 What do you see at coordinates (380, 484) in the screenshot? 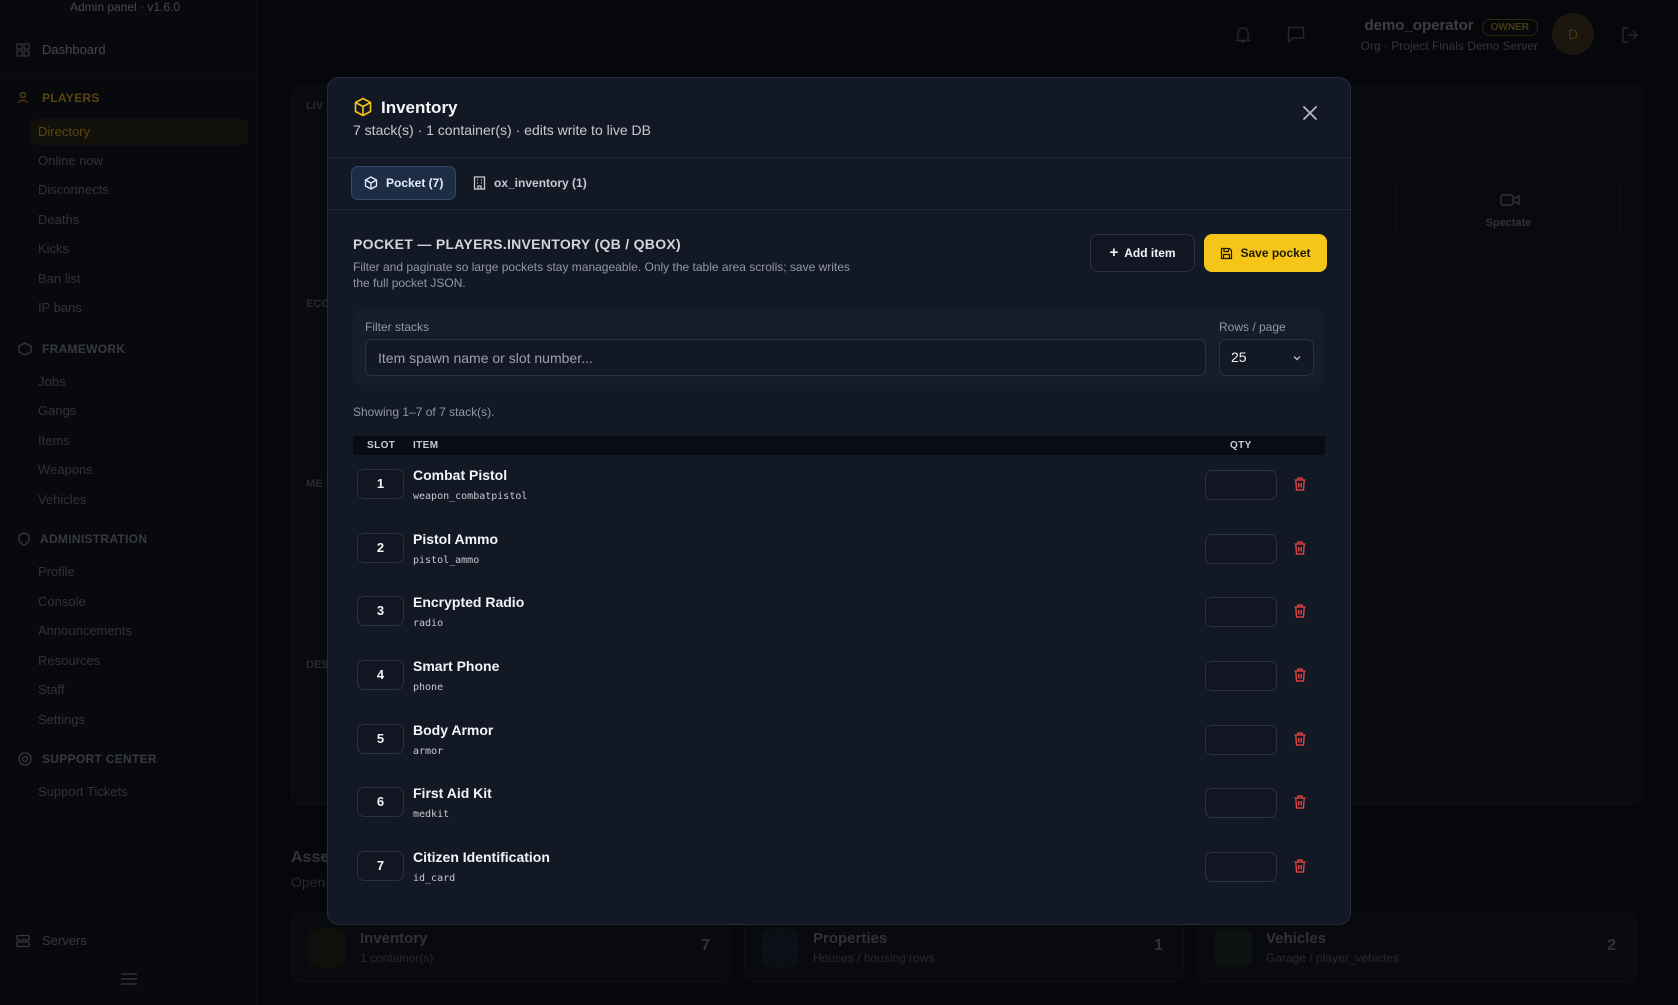
I see `slot-number: 1` at bounding box center [380, 484].